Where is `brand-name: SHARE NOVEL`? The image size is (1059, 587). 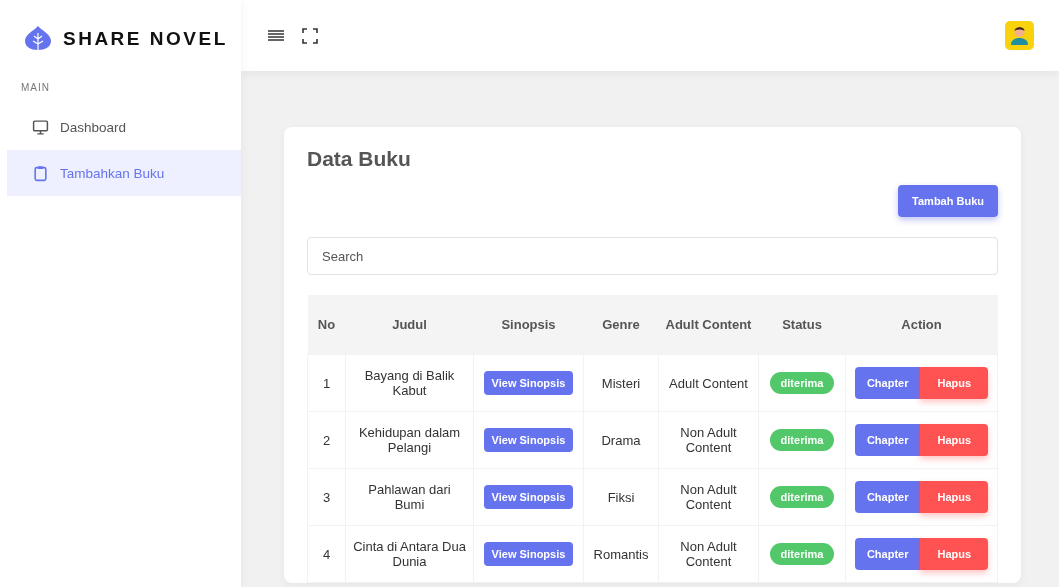
brand-name: SHARE NOVEL is located at coordinates (145, 39).